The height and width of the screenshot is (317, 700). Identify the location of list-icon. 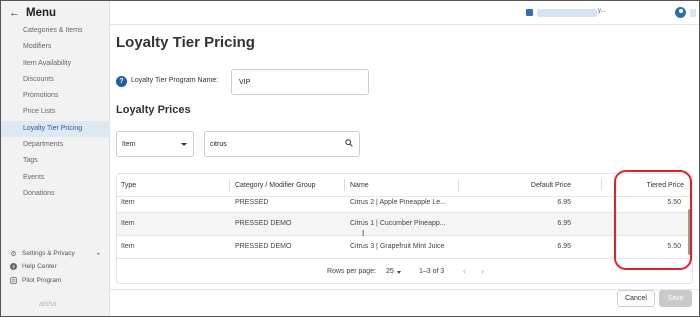
(13, 280).